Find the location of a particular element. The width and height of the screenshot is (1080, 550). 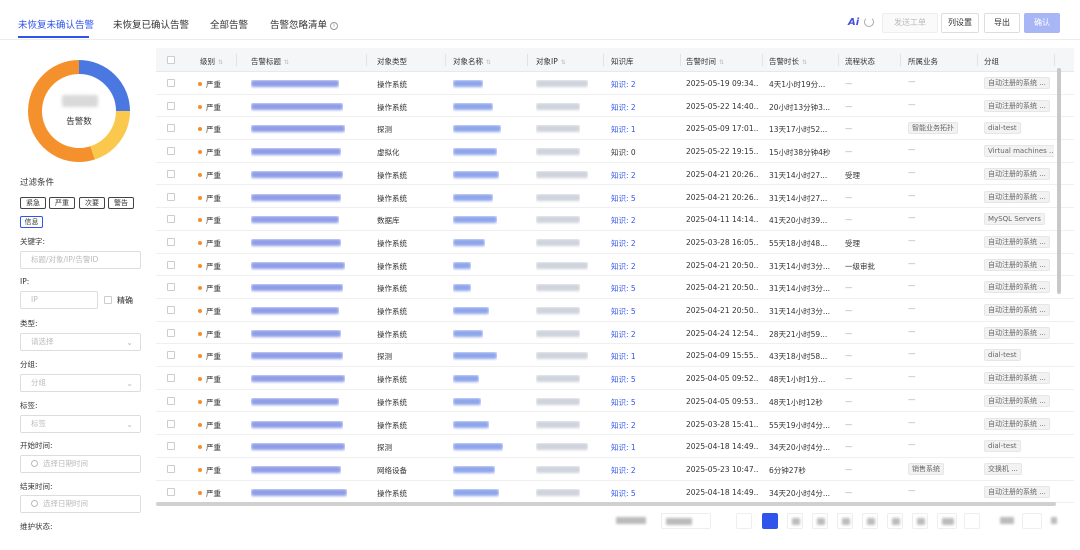

col-level: 级别 ⇅ is located at coordinates (211, 61).